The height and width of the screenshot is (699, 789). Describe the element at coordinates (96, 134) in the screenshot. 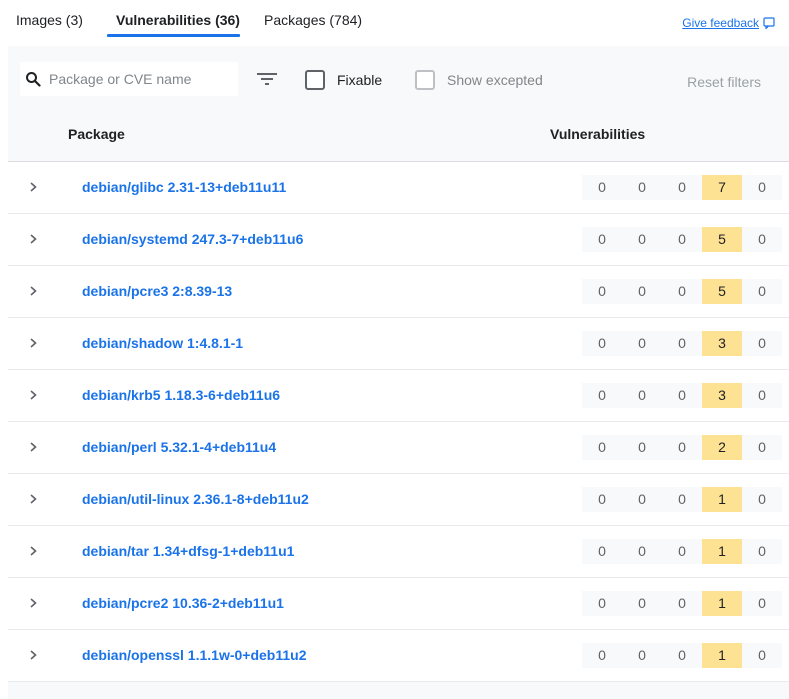

I see `column-header-package: Package` at that location.